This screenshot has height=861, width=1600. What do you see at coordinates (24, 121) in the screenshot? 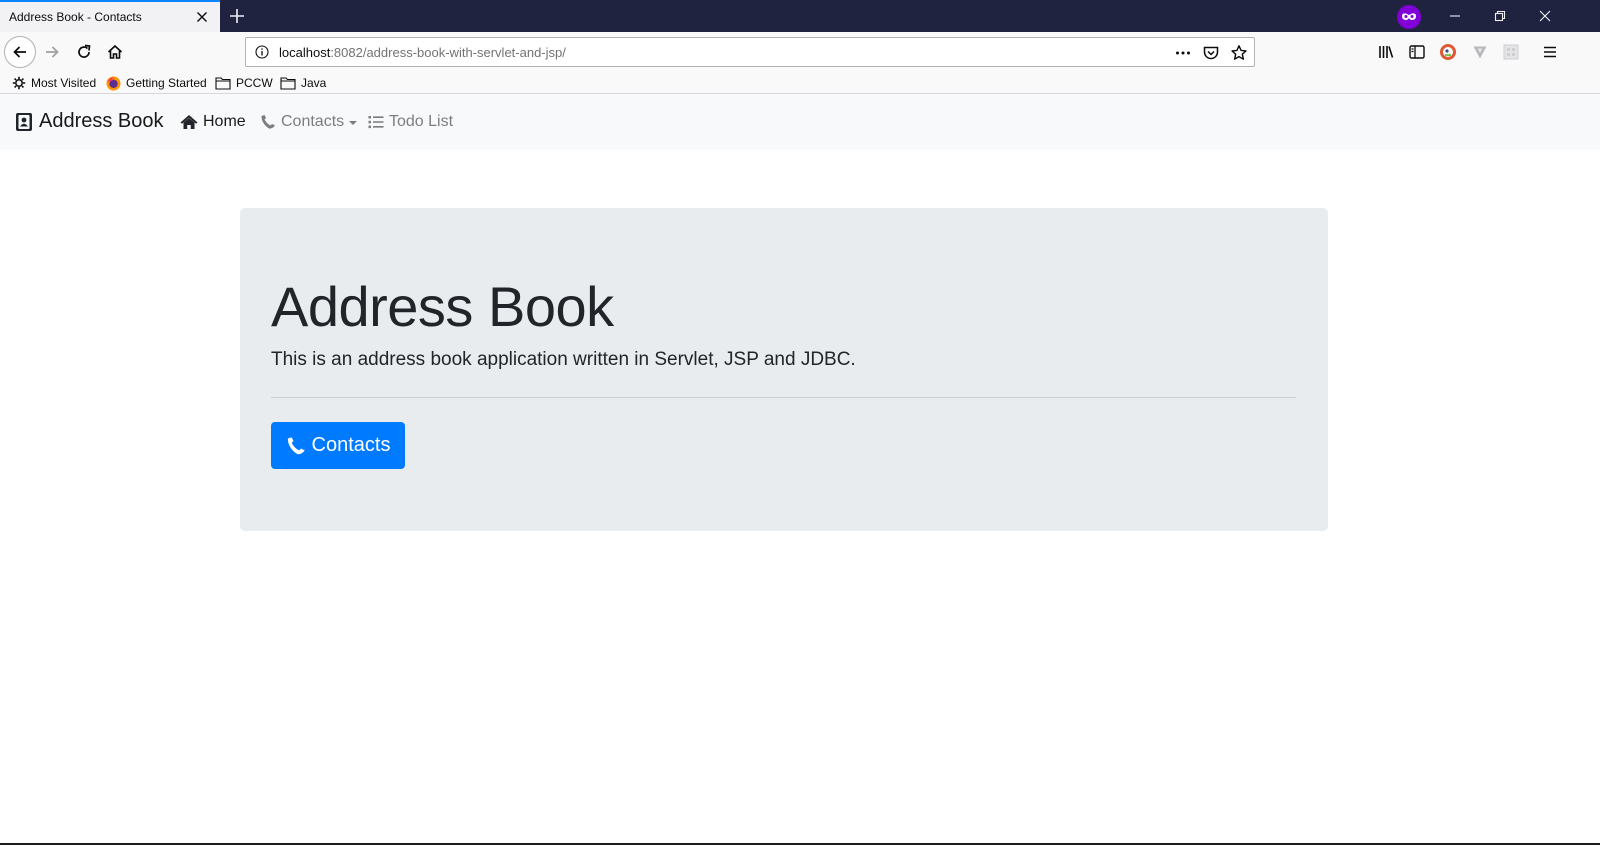
I see `address-book-icon` at bounding box center [24, 121].